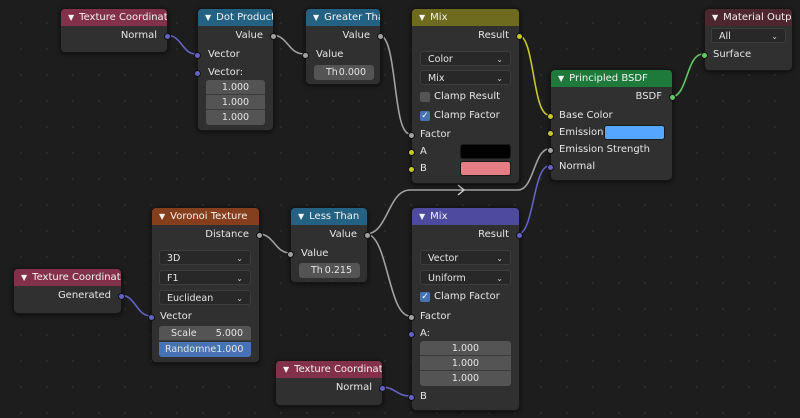 This screenshot has width=800, height=418. Describe the element at coordinates (334, 216) in the screenshot. I see `node-title: Less Than` at that location.